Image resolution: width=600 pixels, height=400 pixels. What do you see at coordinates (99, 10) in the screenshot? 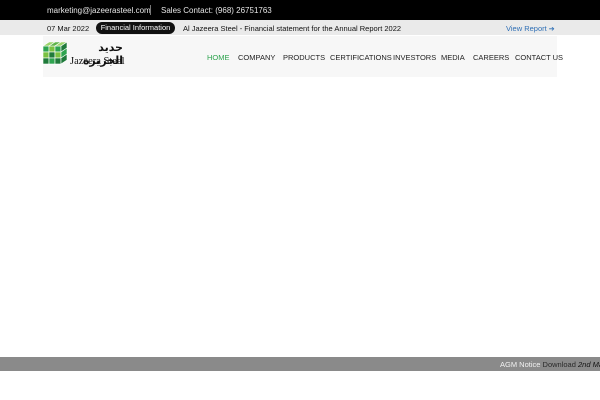
I see `contact-email-link: marketing@jazeerasteel.com` at bounding box center [99, 10].